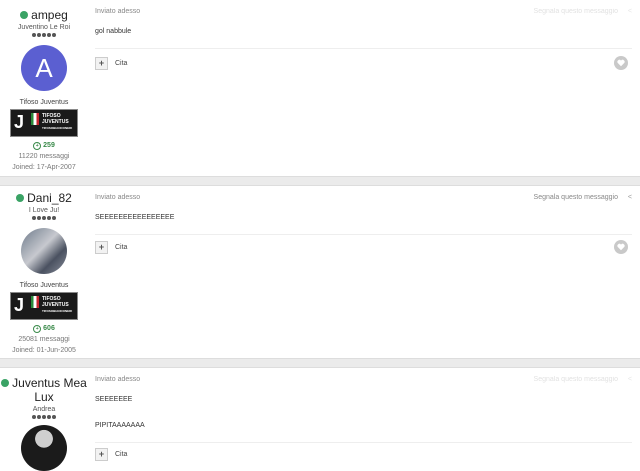  What do you see at coordinates (44, 329) in the screenshot?
I see `reputation-badge: +606` at bounding box center [44, 329].